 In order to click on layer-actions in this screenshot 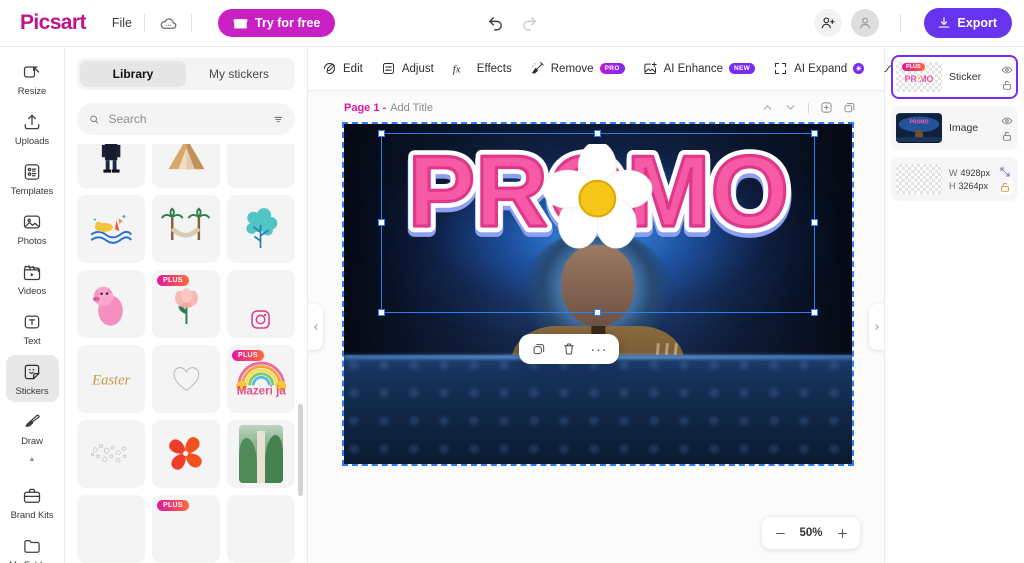, I will do `click(1007, 77)`.